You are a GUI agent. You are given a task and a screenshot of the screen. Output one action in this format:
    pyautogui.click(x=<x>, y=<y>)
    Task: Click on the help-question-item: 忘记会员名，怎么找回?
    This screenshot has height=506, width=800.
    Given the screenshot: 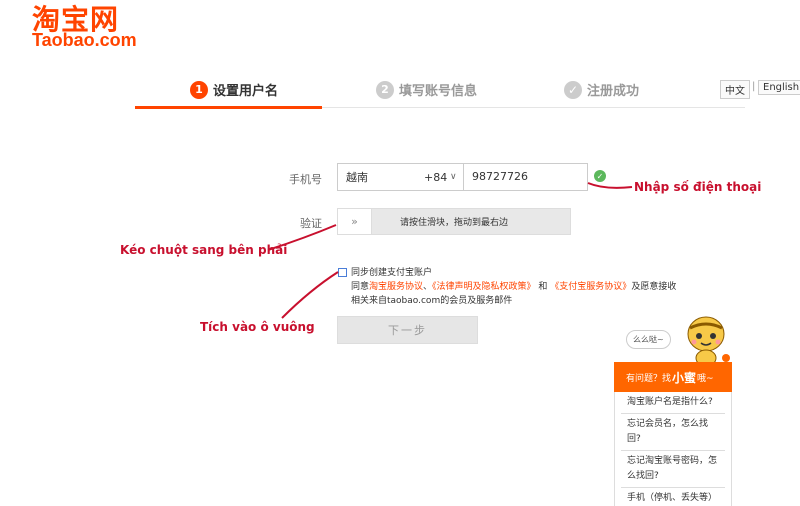 What is the action you would take?
    pyautogui.click(x=673, y=432)
    